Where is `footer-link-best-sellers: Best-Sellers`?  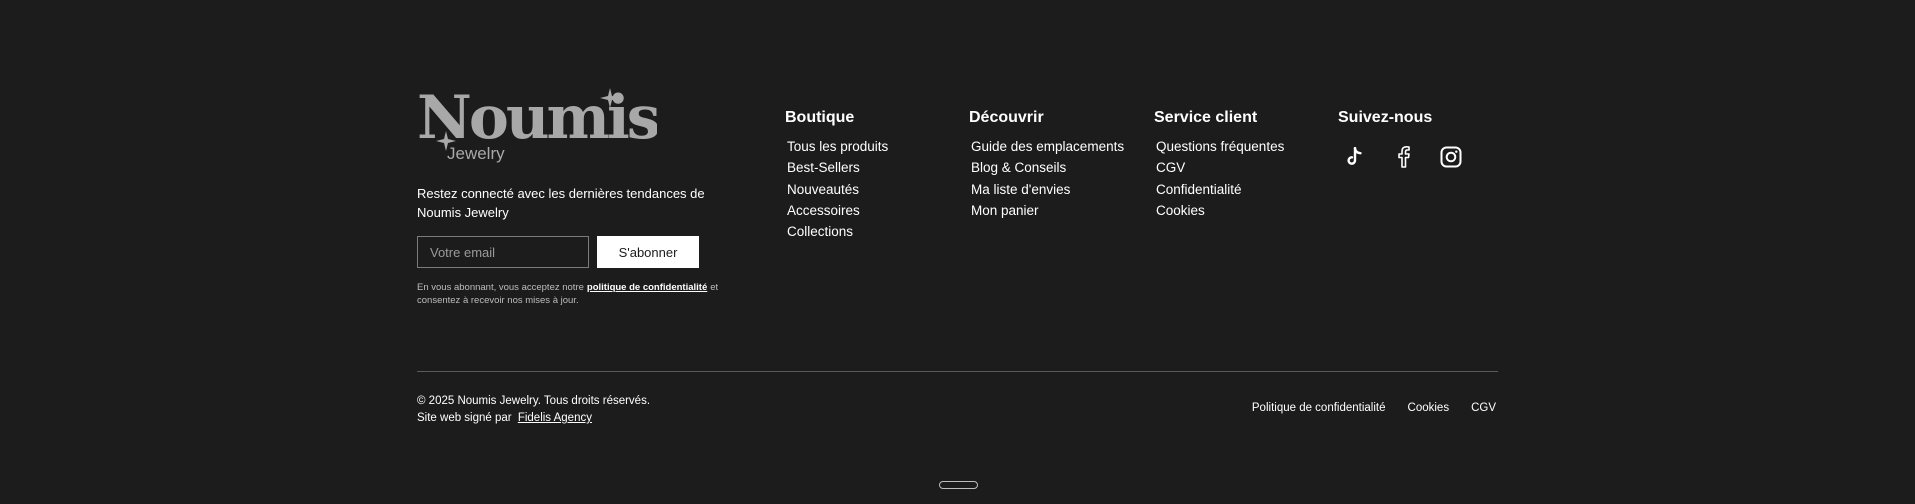 footer-link-best-sellers: Best-Sellers is located at coordinates (837, 167).